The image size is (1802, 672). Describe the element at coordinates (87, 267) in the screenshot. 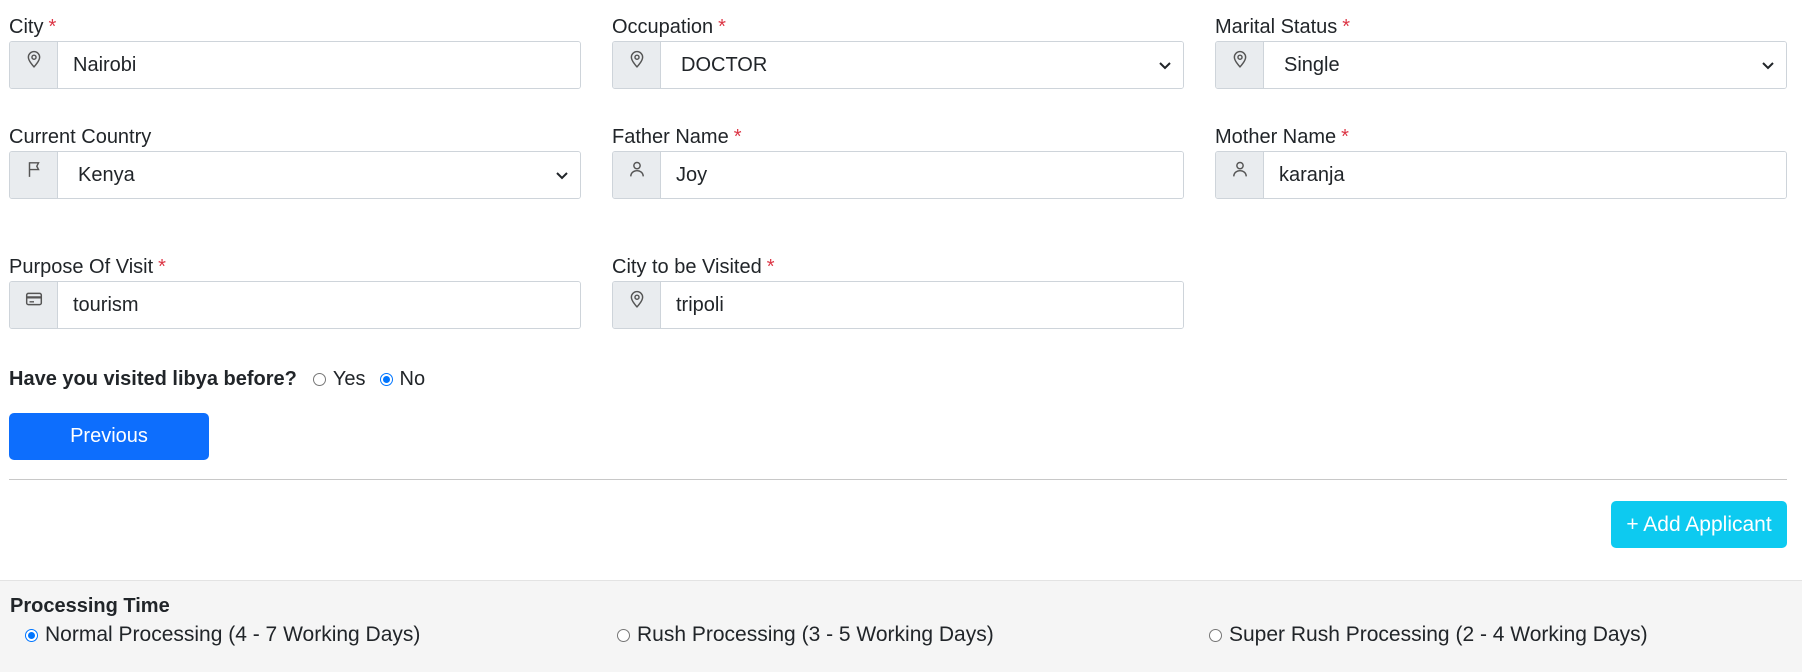

I see `purpose-of-visit-label: Purpose Of Visit *` at that location.